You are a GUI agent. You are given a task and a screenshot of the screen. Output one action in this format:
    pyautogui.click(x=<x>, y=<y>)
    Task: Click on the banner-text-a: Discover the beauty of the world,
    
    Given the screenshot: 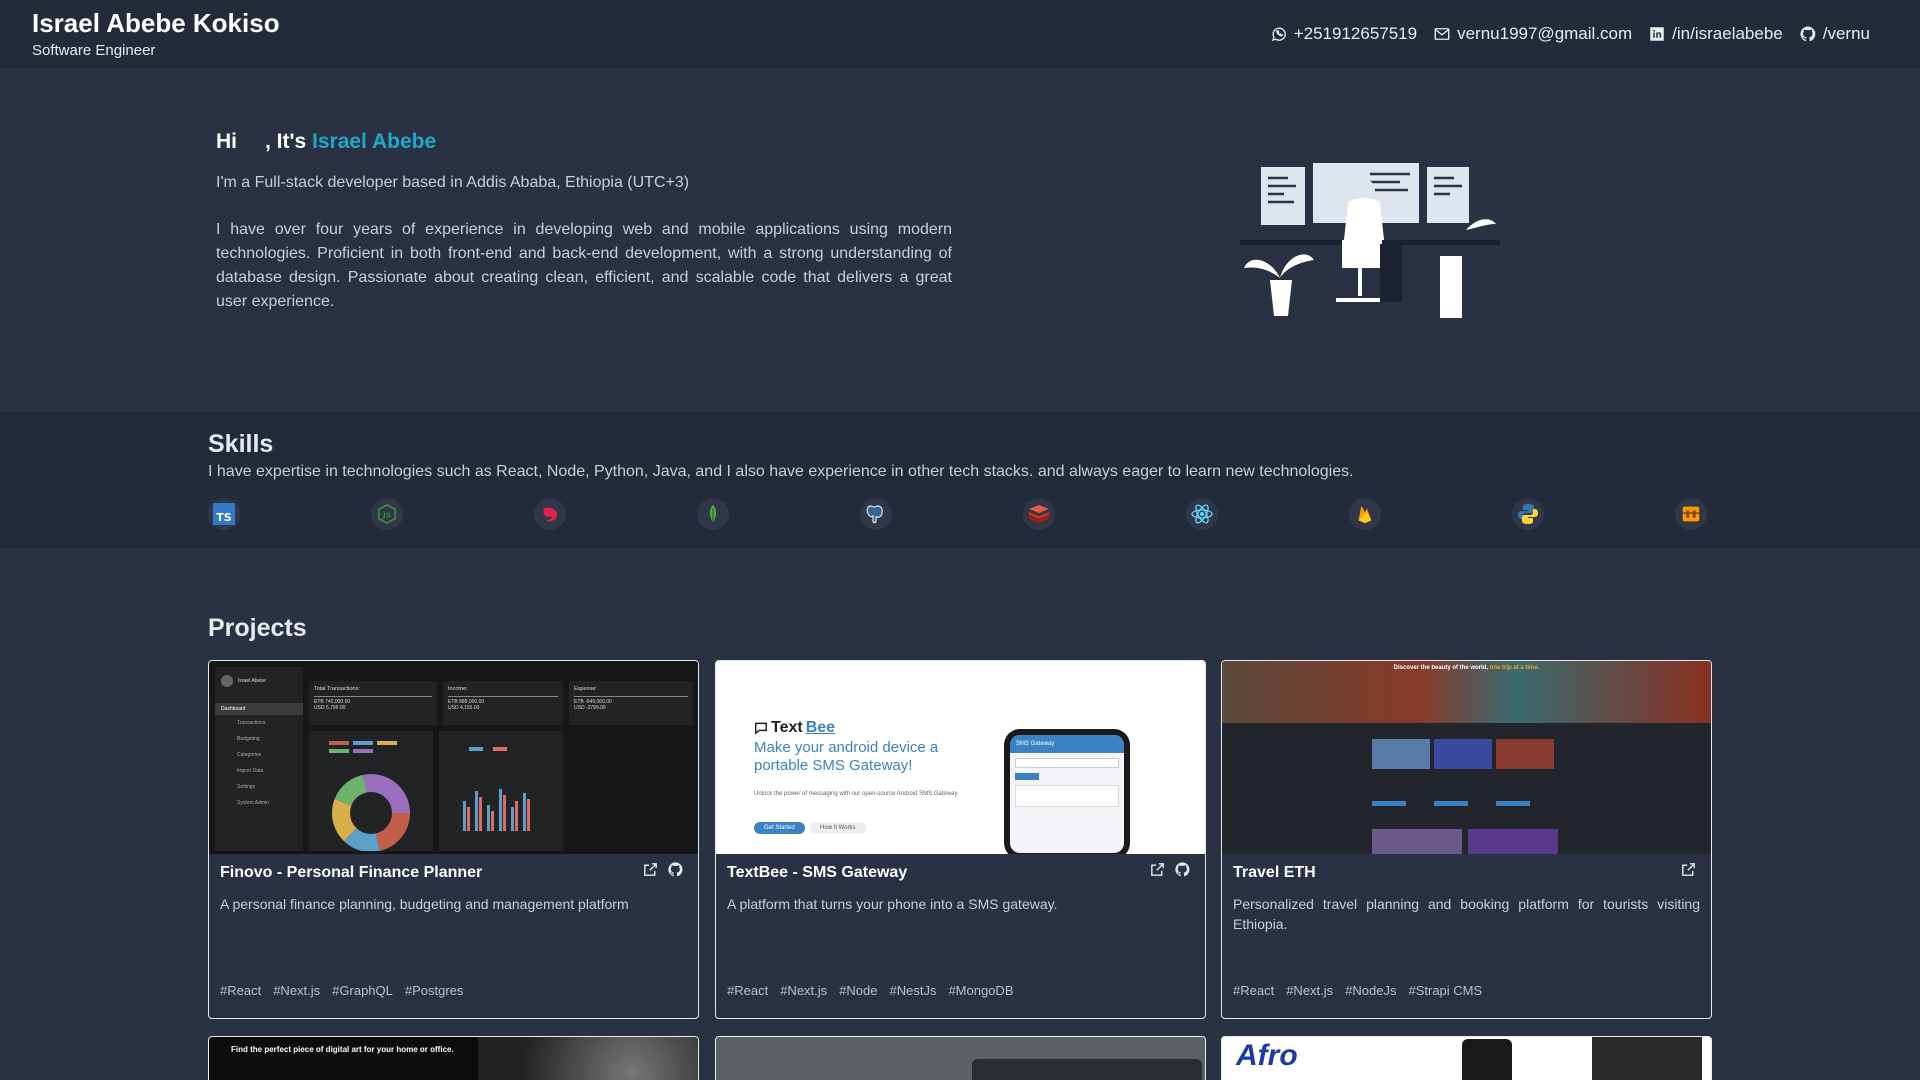 What is the action you would take?
    pyautogui.click(x=1440, y=668)
    